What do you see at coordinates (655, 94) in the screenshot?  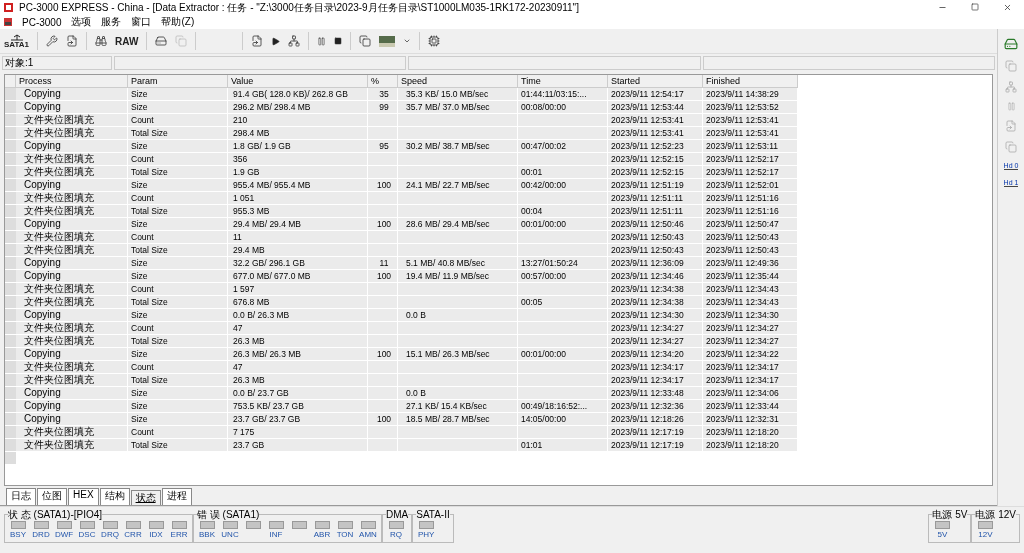 I see `table-cell: 2023/9/11 12:54:17` at bounding box center [655, 94].